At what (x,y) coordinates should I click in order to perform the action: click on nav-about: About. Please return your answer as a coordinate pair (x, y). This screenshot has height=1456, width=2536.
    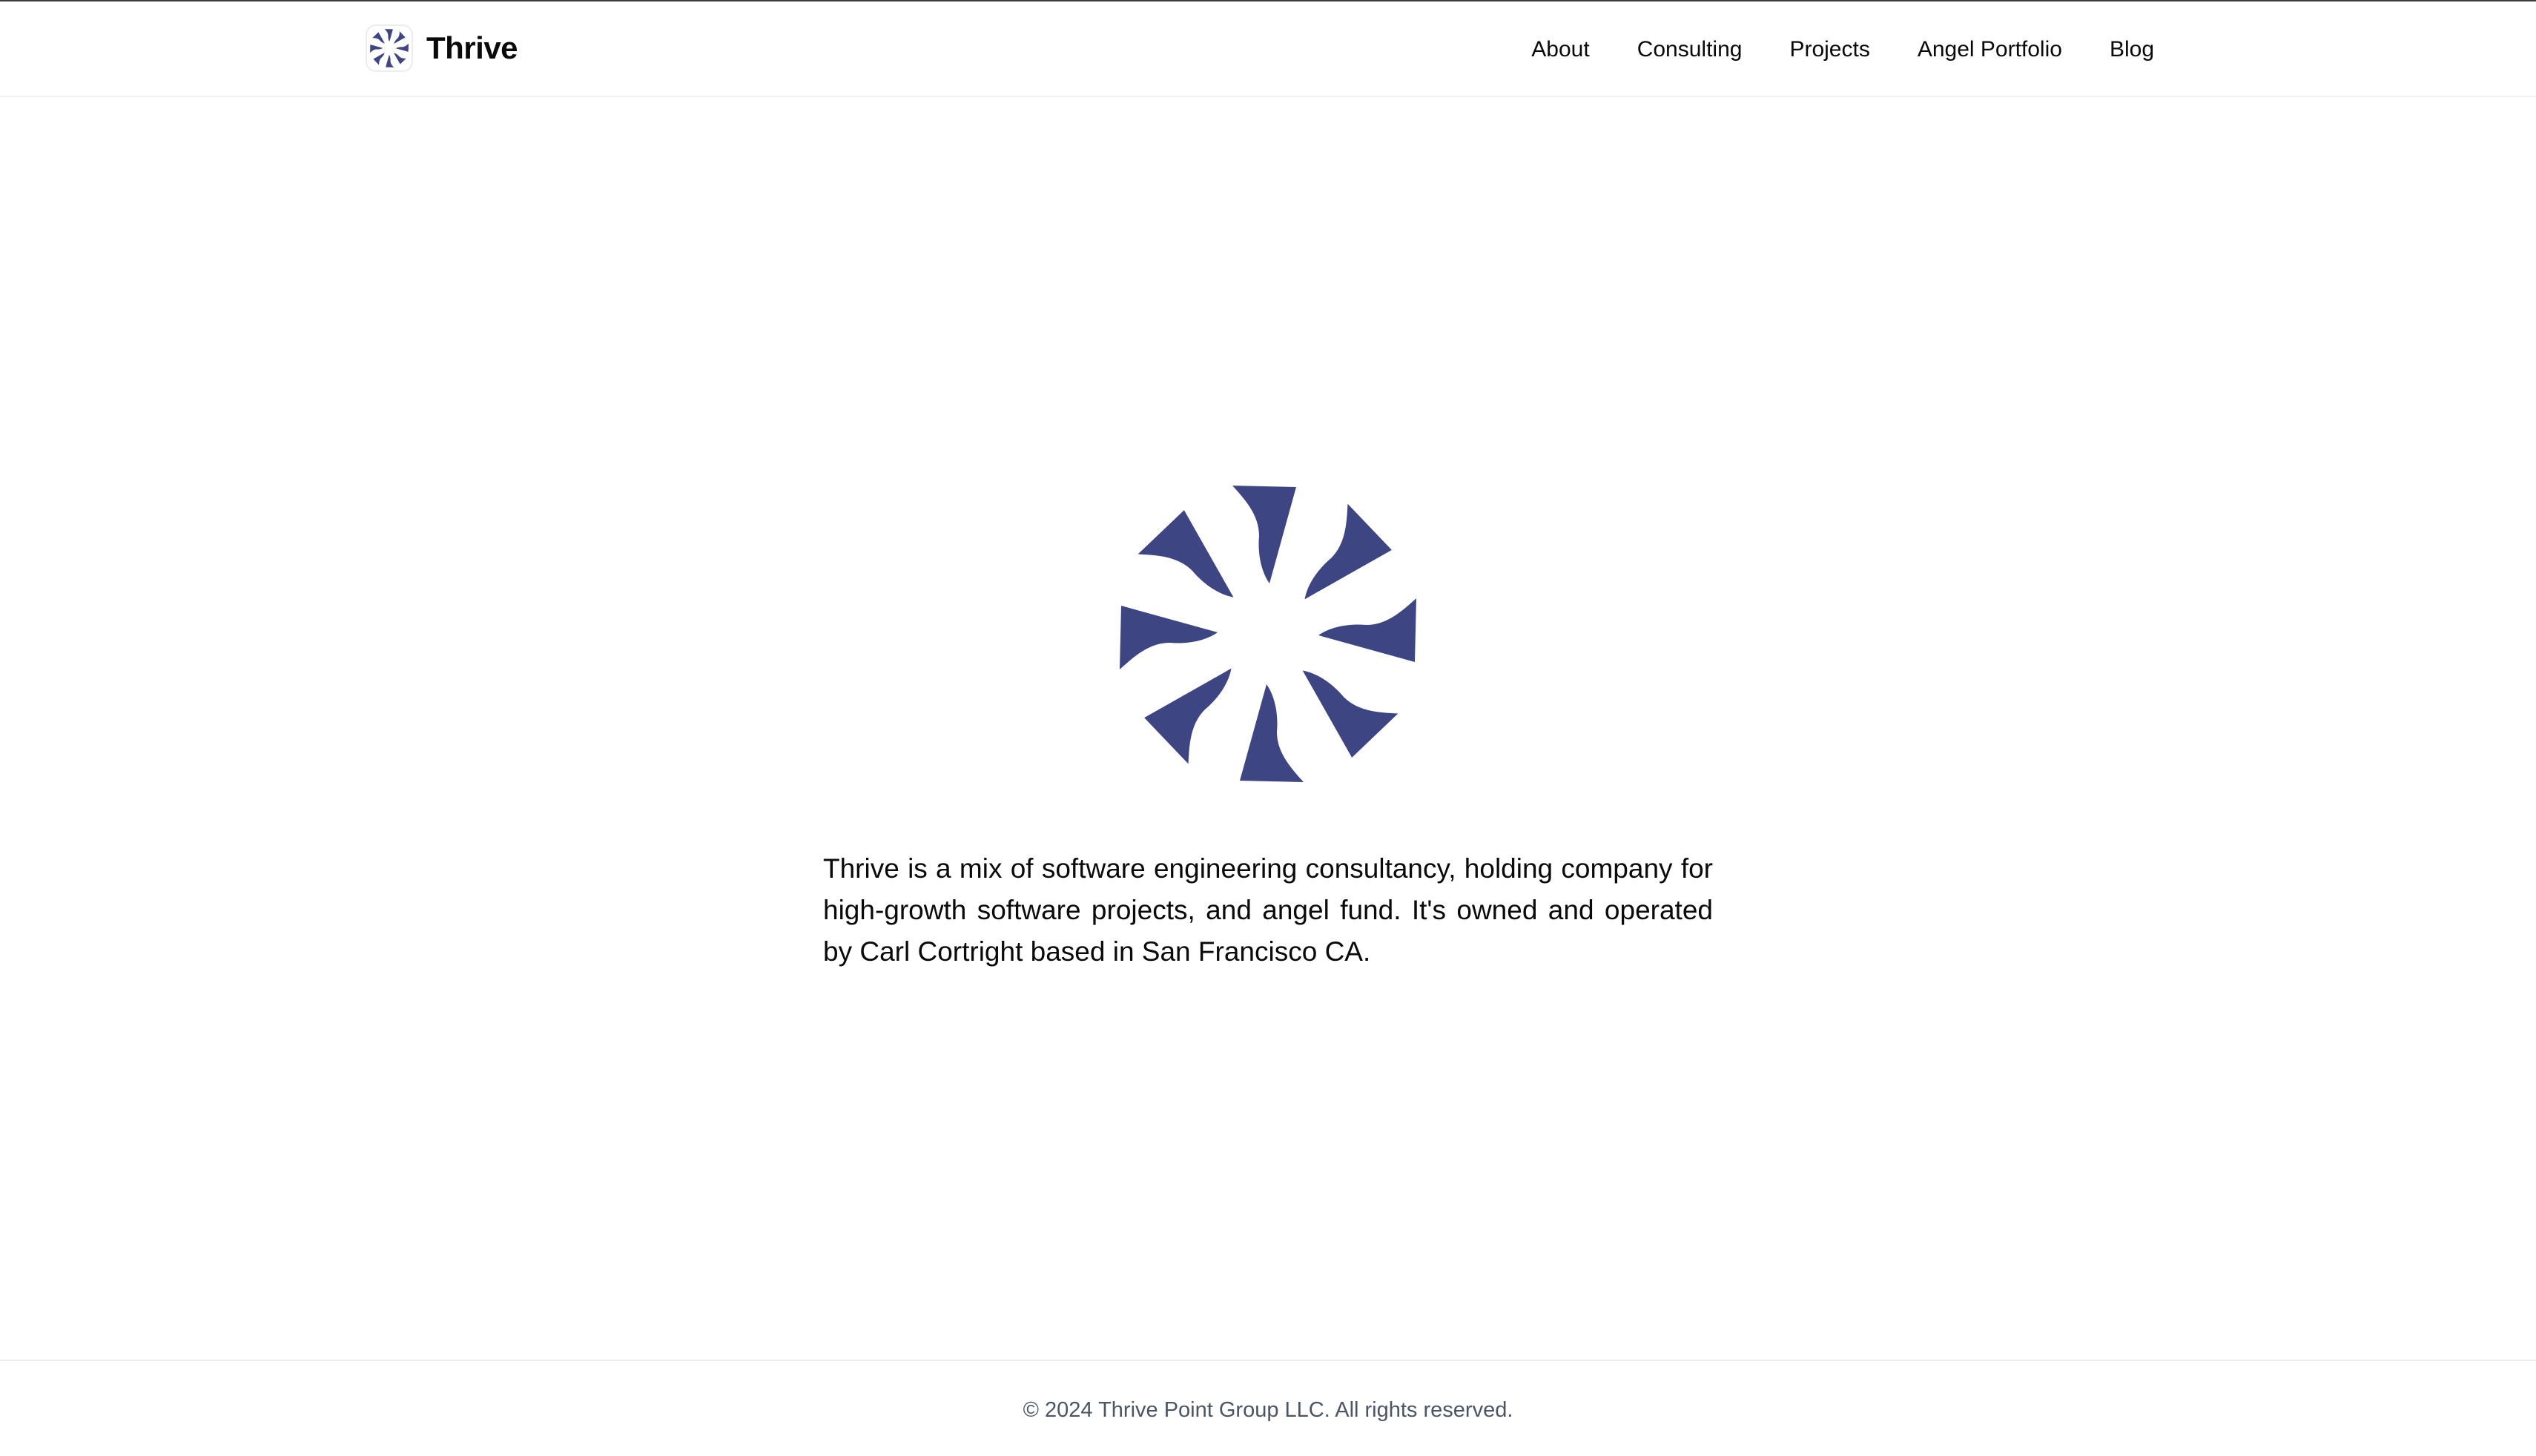
    Looking at the image, I should click on (1560, 49).